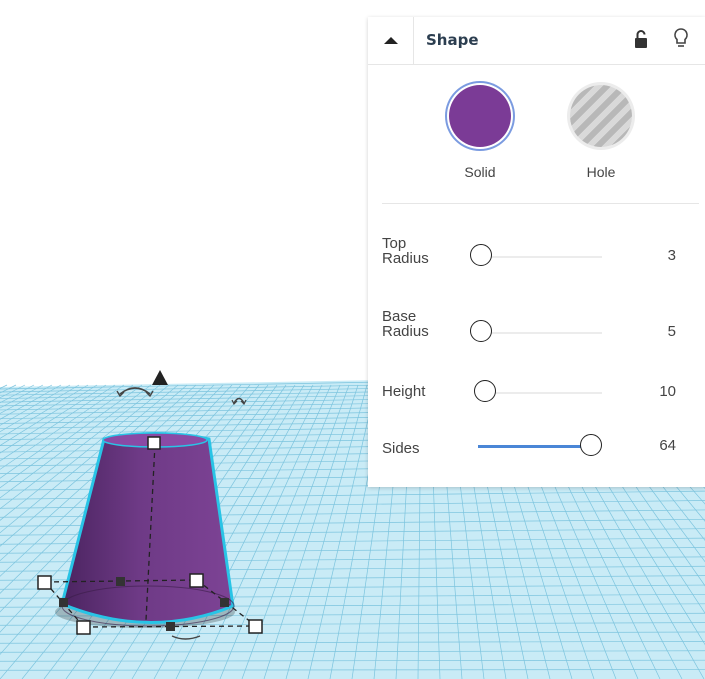 The height and width of the screenshot is (679, 705). Describe the element at coordinates (533, 446) in the screenshot. I see `slider-fill` at that location.